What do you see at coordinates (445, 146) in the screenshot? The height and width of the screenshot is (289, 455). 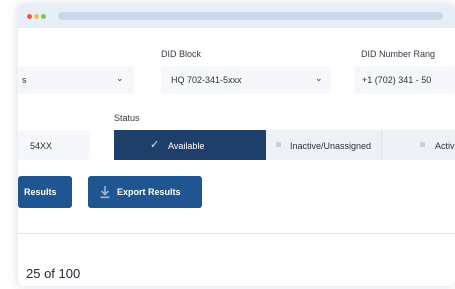 I see `status-option-label: Activ` at bounding box center [445, 146].